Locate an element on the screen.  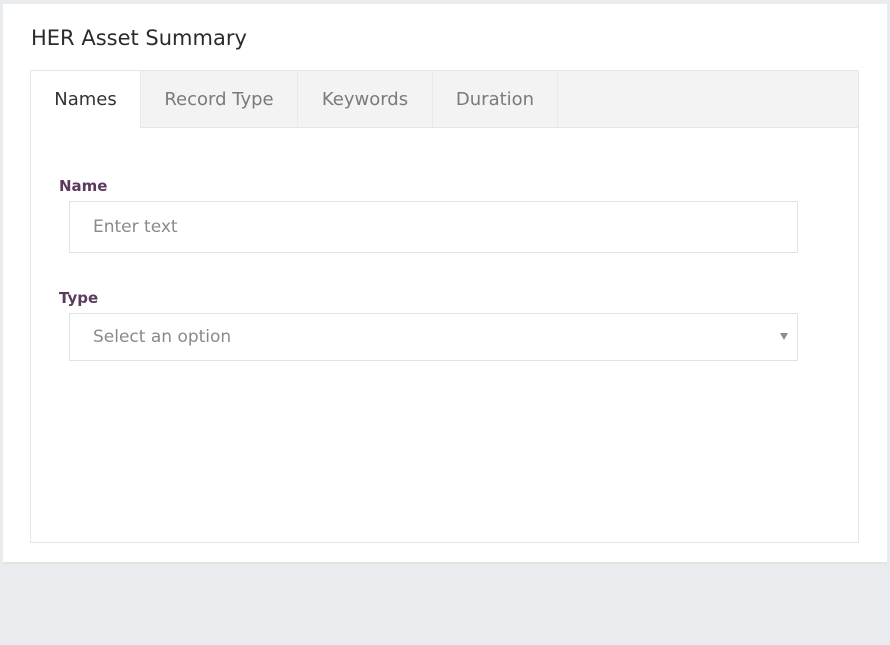
tab-bar: Names Record Type Keywords Duration is located at coordinates (444, 99).